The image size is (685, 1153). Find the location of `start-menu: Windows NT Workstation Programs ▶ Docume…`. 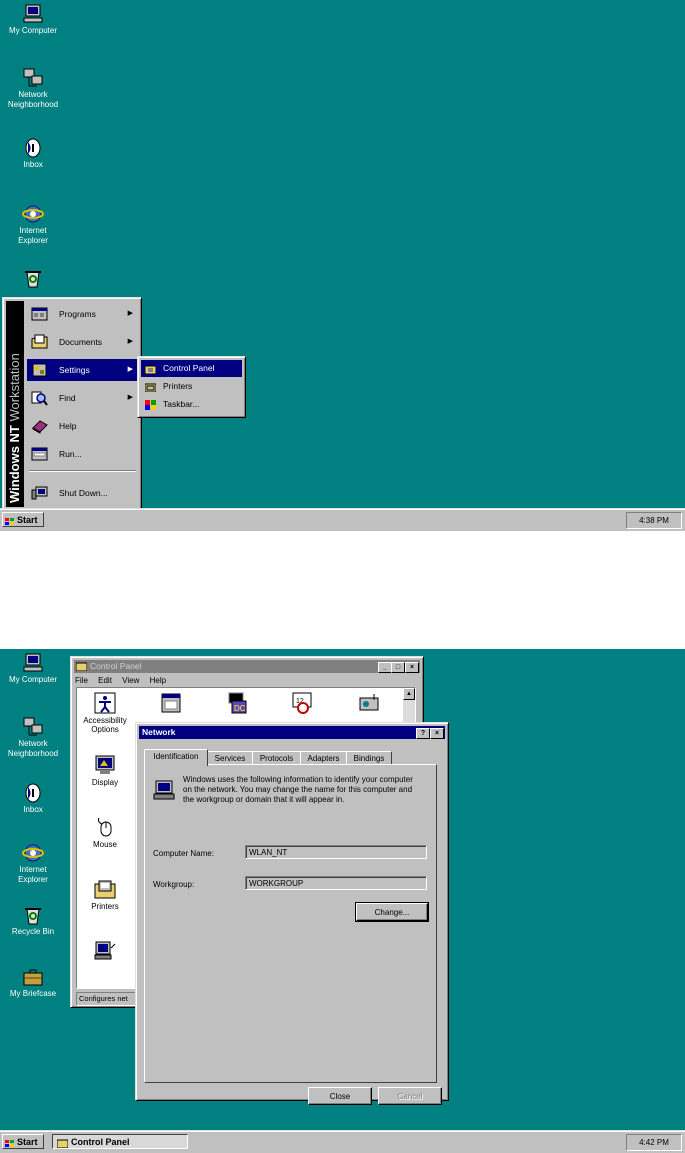

start-menu: Windows NT Workstation Programs ▶ Docume… is located at coordinates (72, 404).